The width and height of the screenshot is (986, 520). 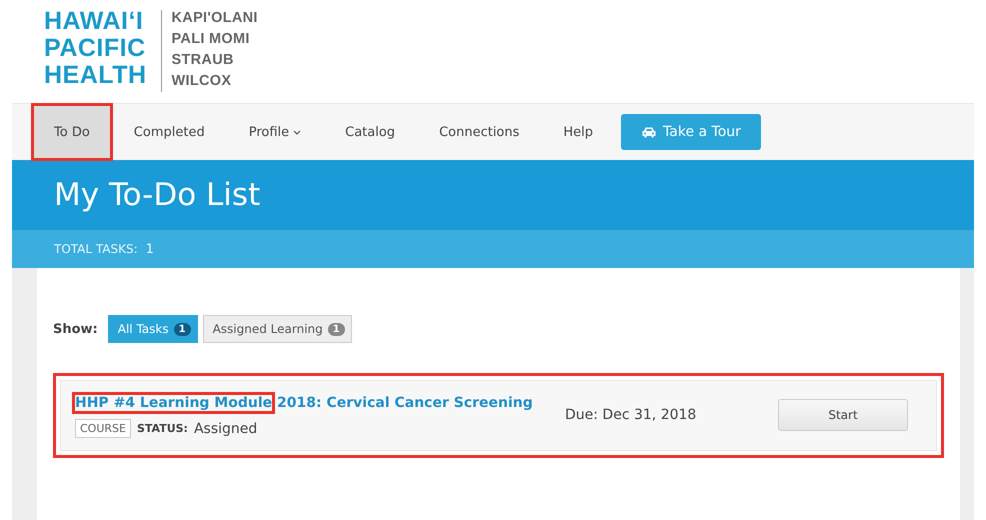 I want to click on total-tasks-count: 1, so click(x=150, y=249).